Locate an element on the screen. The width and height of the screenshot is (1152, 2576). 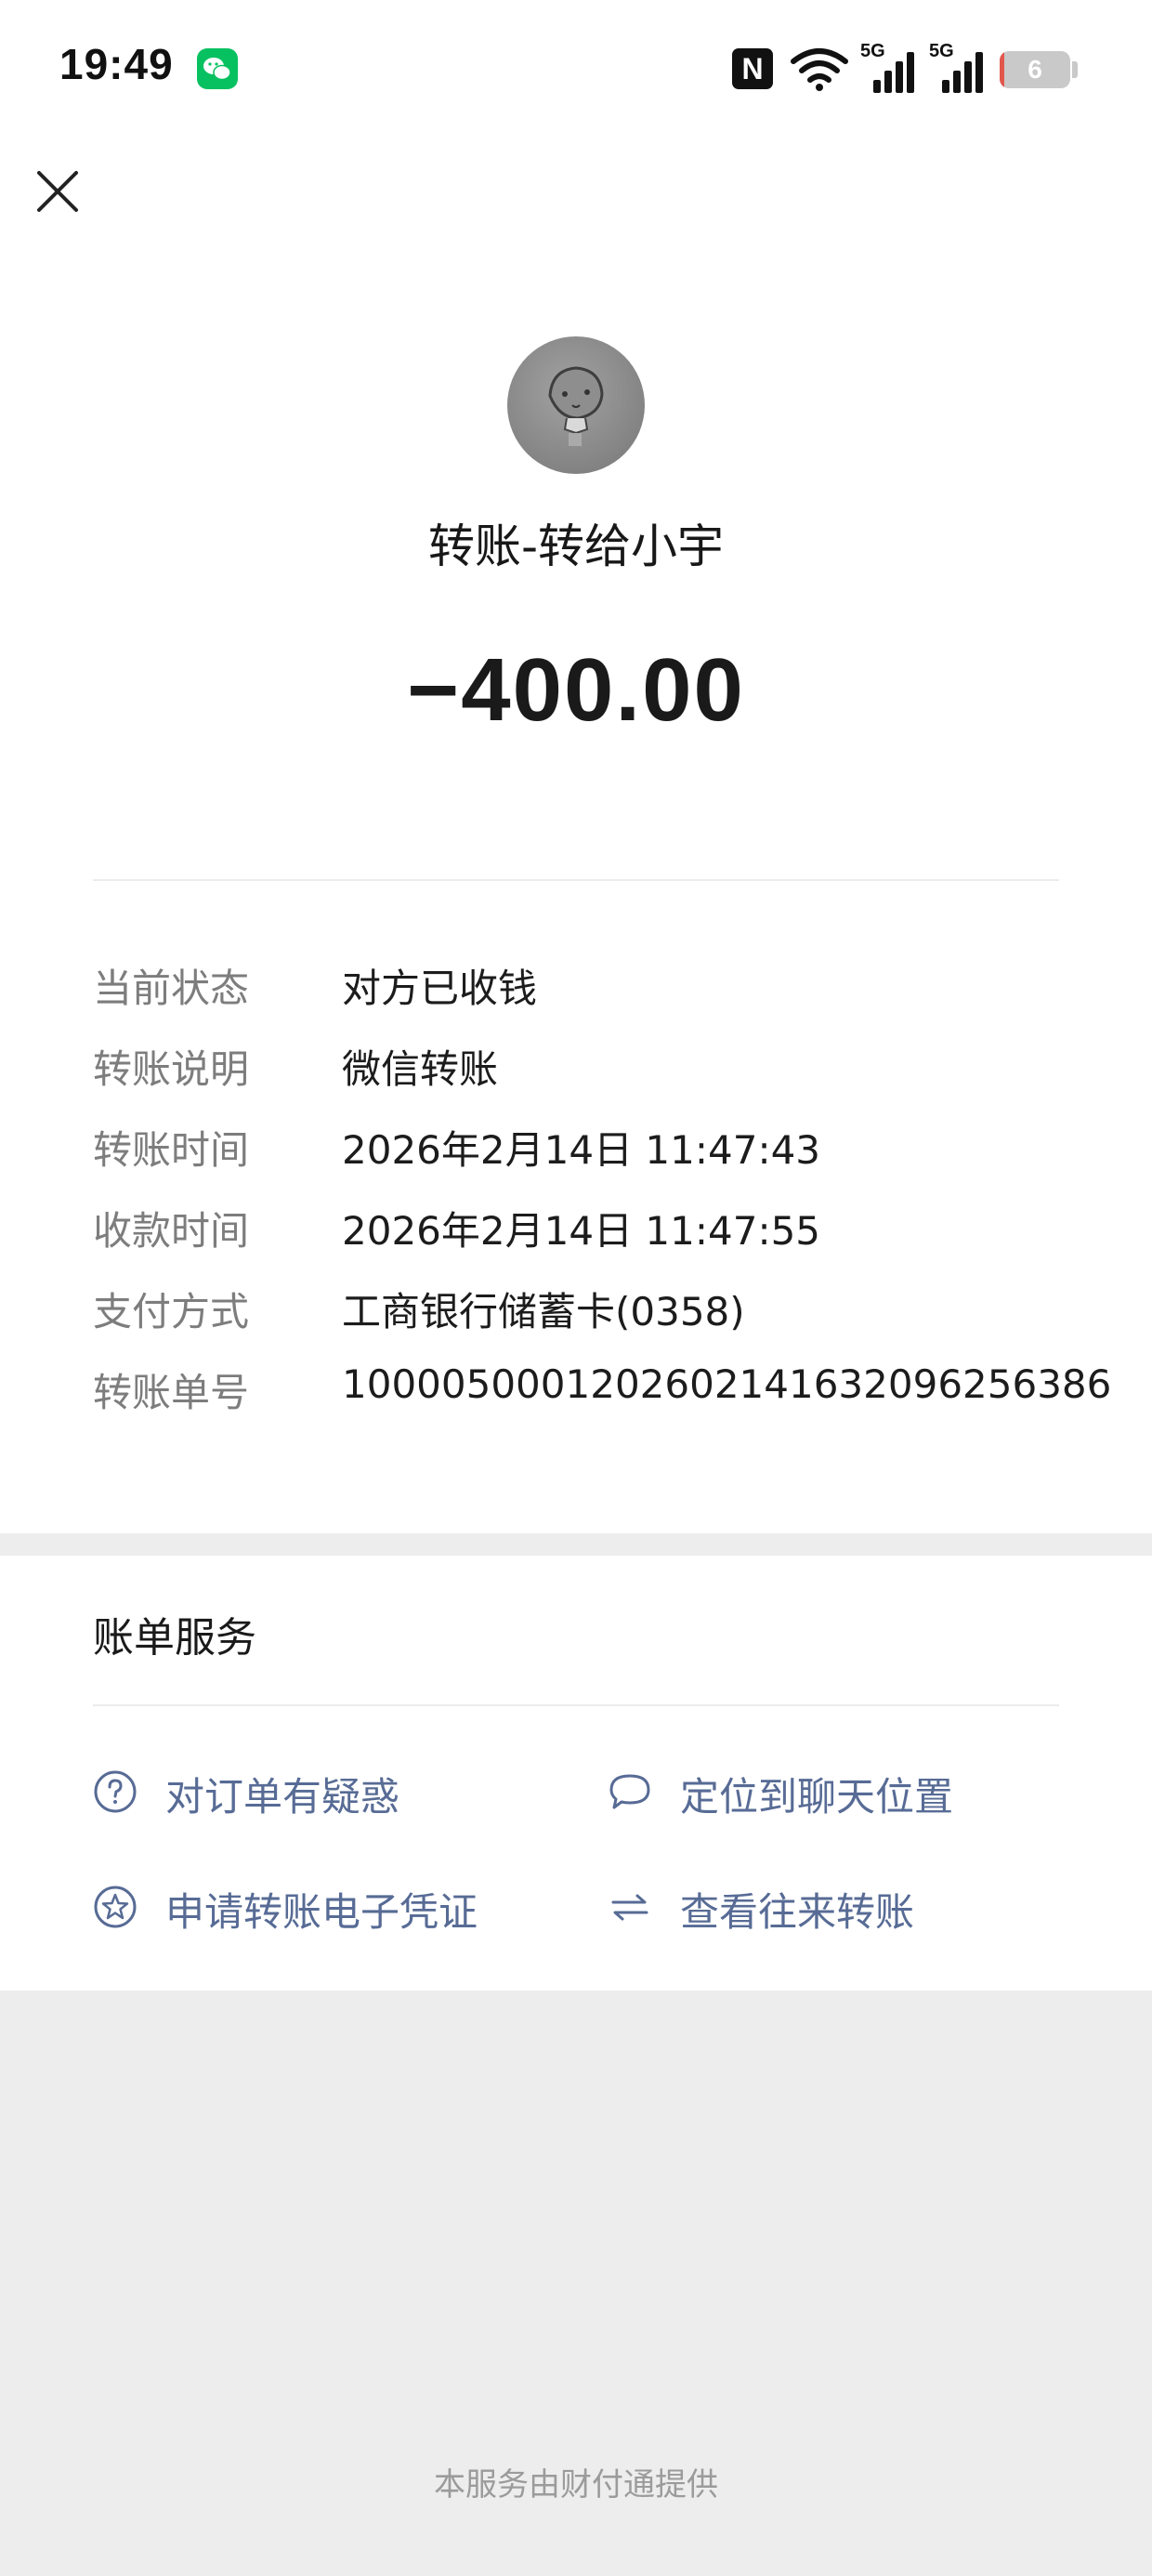
detail-value: 2026年2月14日 11:47:55 is located at coordinates (581, 1231).